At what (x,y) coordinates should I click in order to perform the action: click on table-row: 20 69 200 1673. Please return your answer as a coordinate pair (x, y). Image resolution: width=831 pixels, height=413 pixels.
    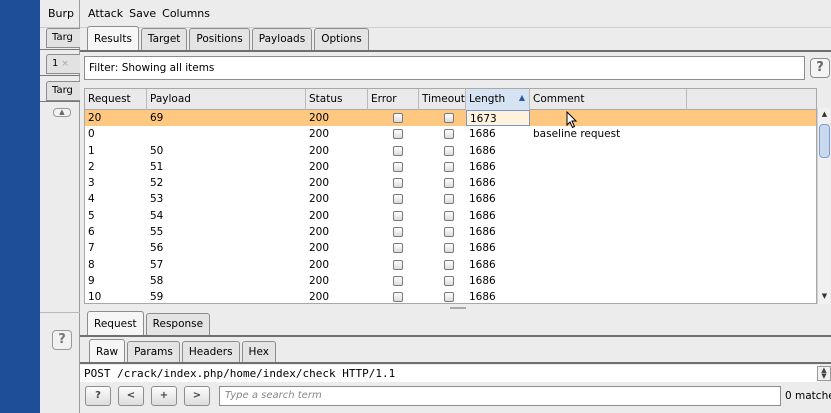
    Looking at the image, I should click on (450, 118).